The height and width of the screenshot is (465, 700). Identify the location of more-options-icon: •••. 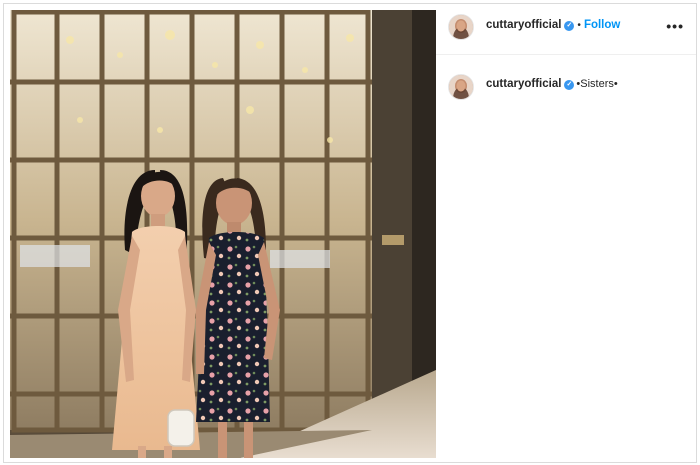
(675, 26).